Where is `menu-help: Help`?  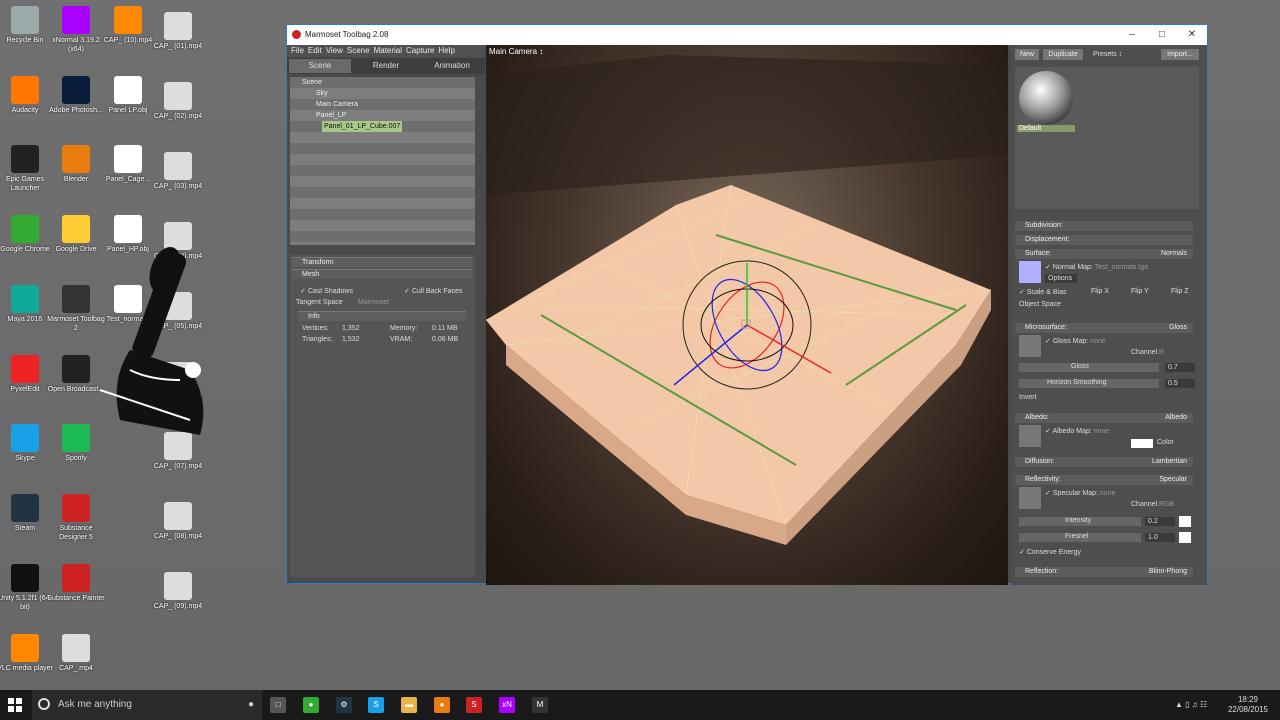 menu-help: Help is located at coordinates (447, 50).